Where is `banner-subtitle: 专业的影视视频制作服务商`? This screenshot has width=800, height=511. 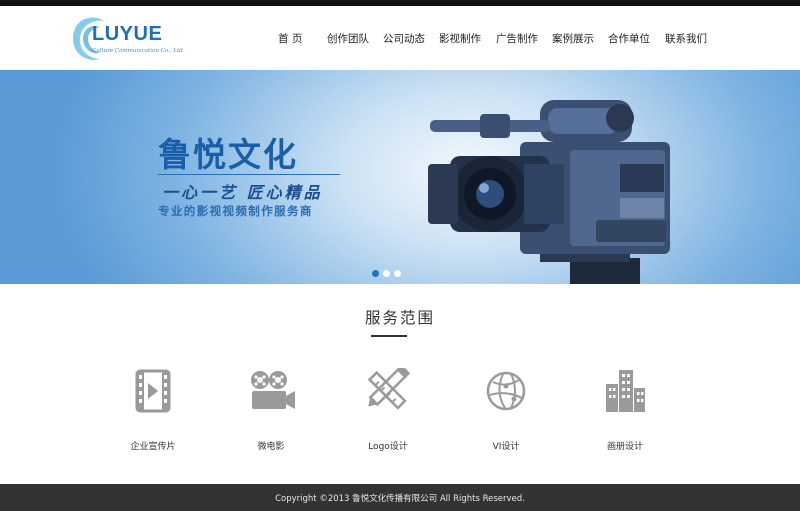 banner-subtitle: 专业的影视视频制作服务商 is located at coordinates (235, 211).